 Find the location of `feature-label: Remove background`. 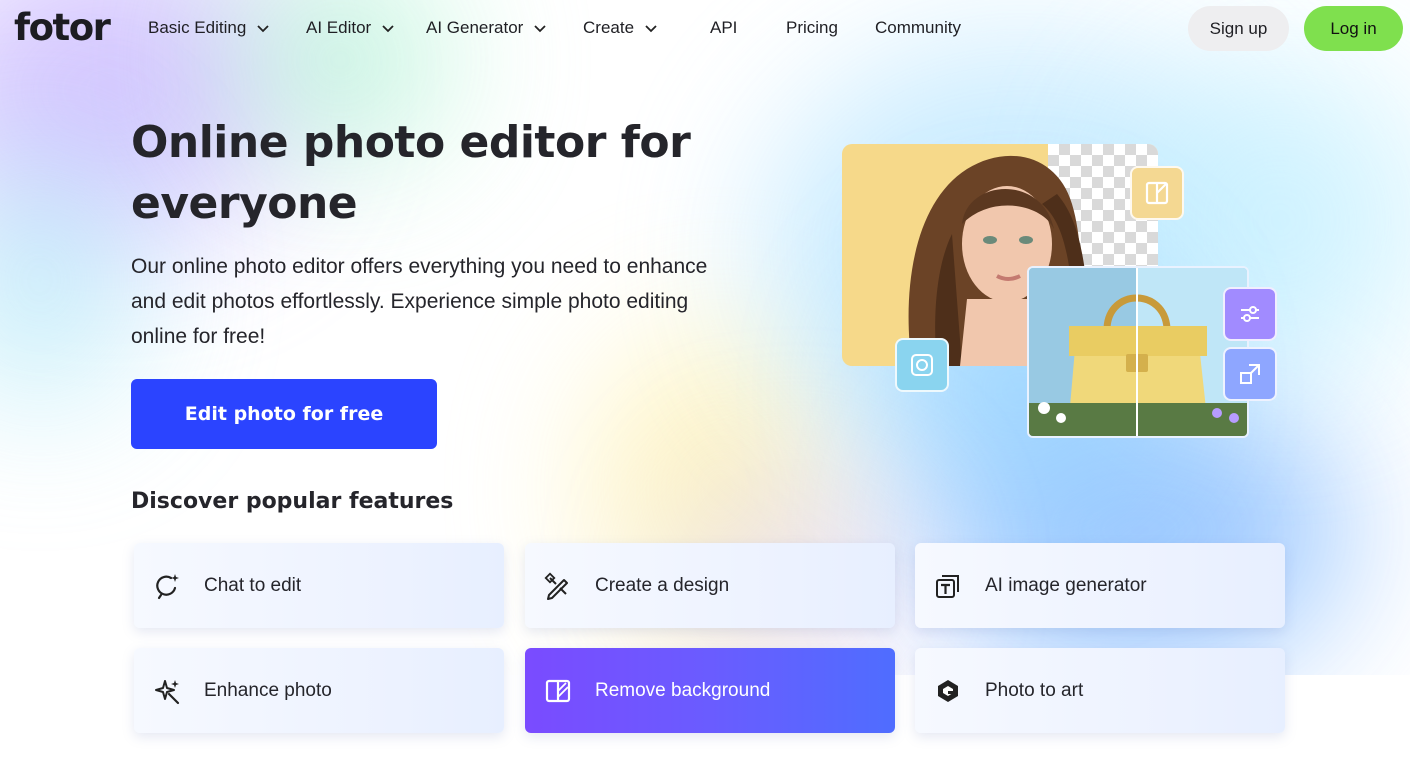

feature-label: Remove background is located at coordinates (683, 690).